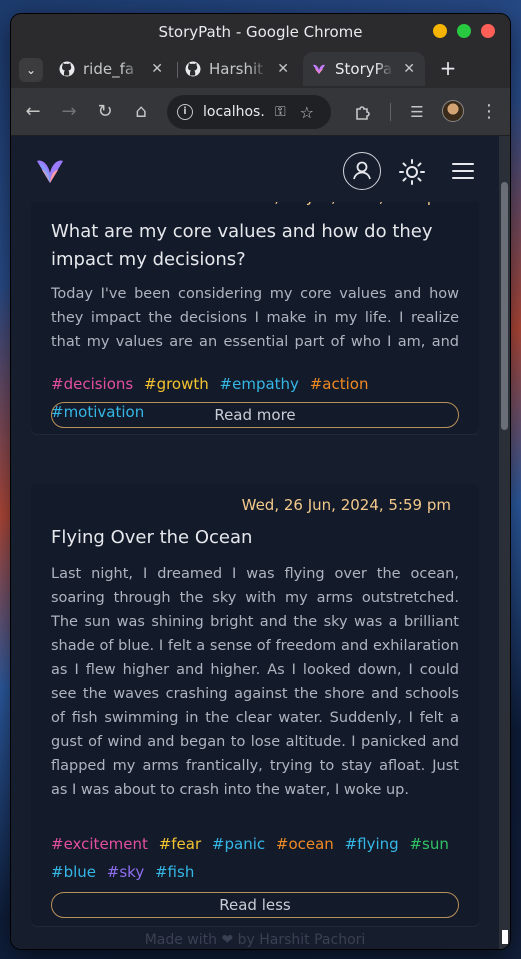 This screenshot has height=959, width=521. I want to click on scrollbar, so click(504, 542).